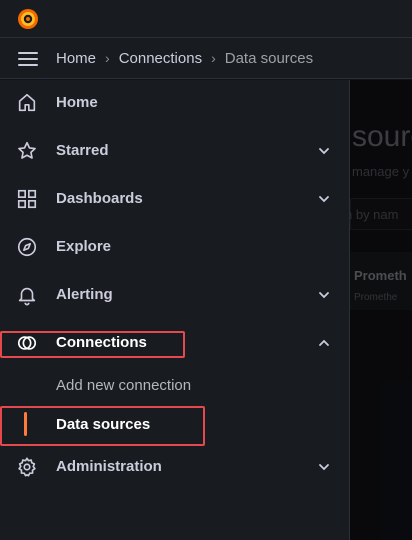 This screenshot has width=412, height=540. Describe the element at coordinates (175, 199) in the screenshot. I see `sidebar-item-dashboards: Dashboards` at that location.